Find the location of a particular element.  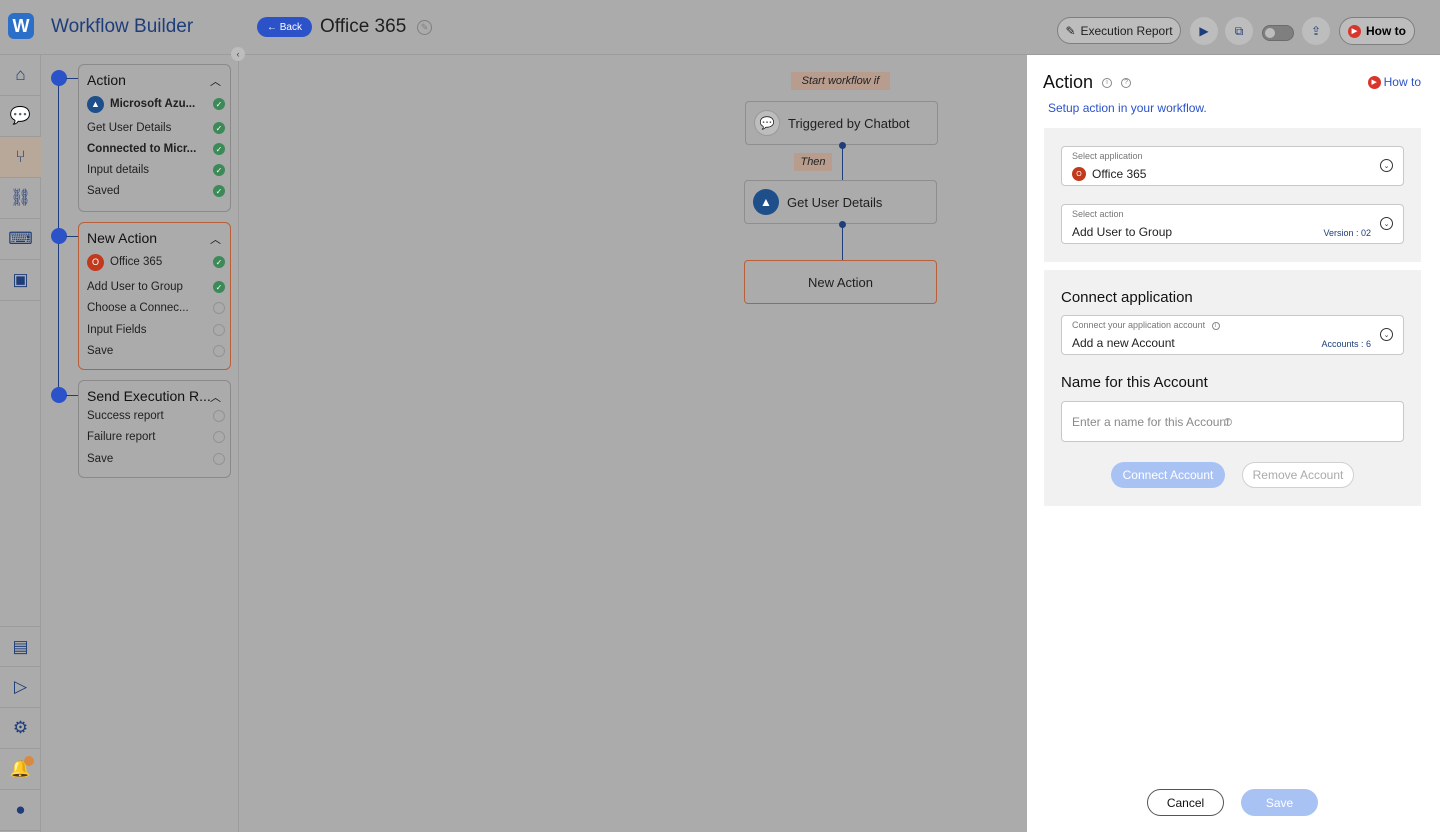

execution-report-label: Execution Report is located at coordinates (1126, 30).